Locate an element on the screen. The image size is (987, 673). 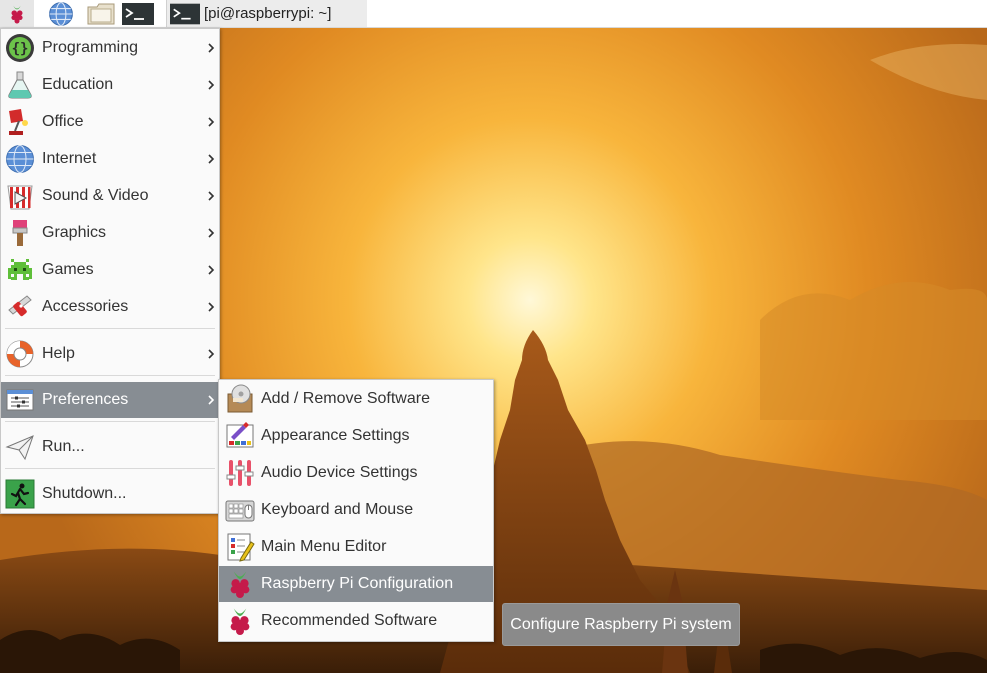
menu-item-main-menu-editor: Main Menu Editor is located at coordinates (356, 547).